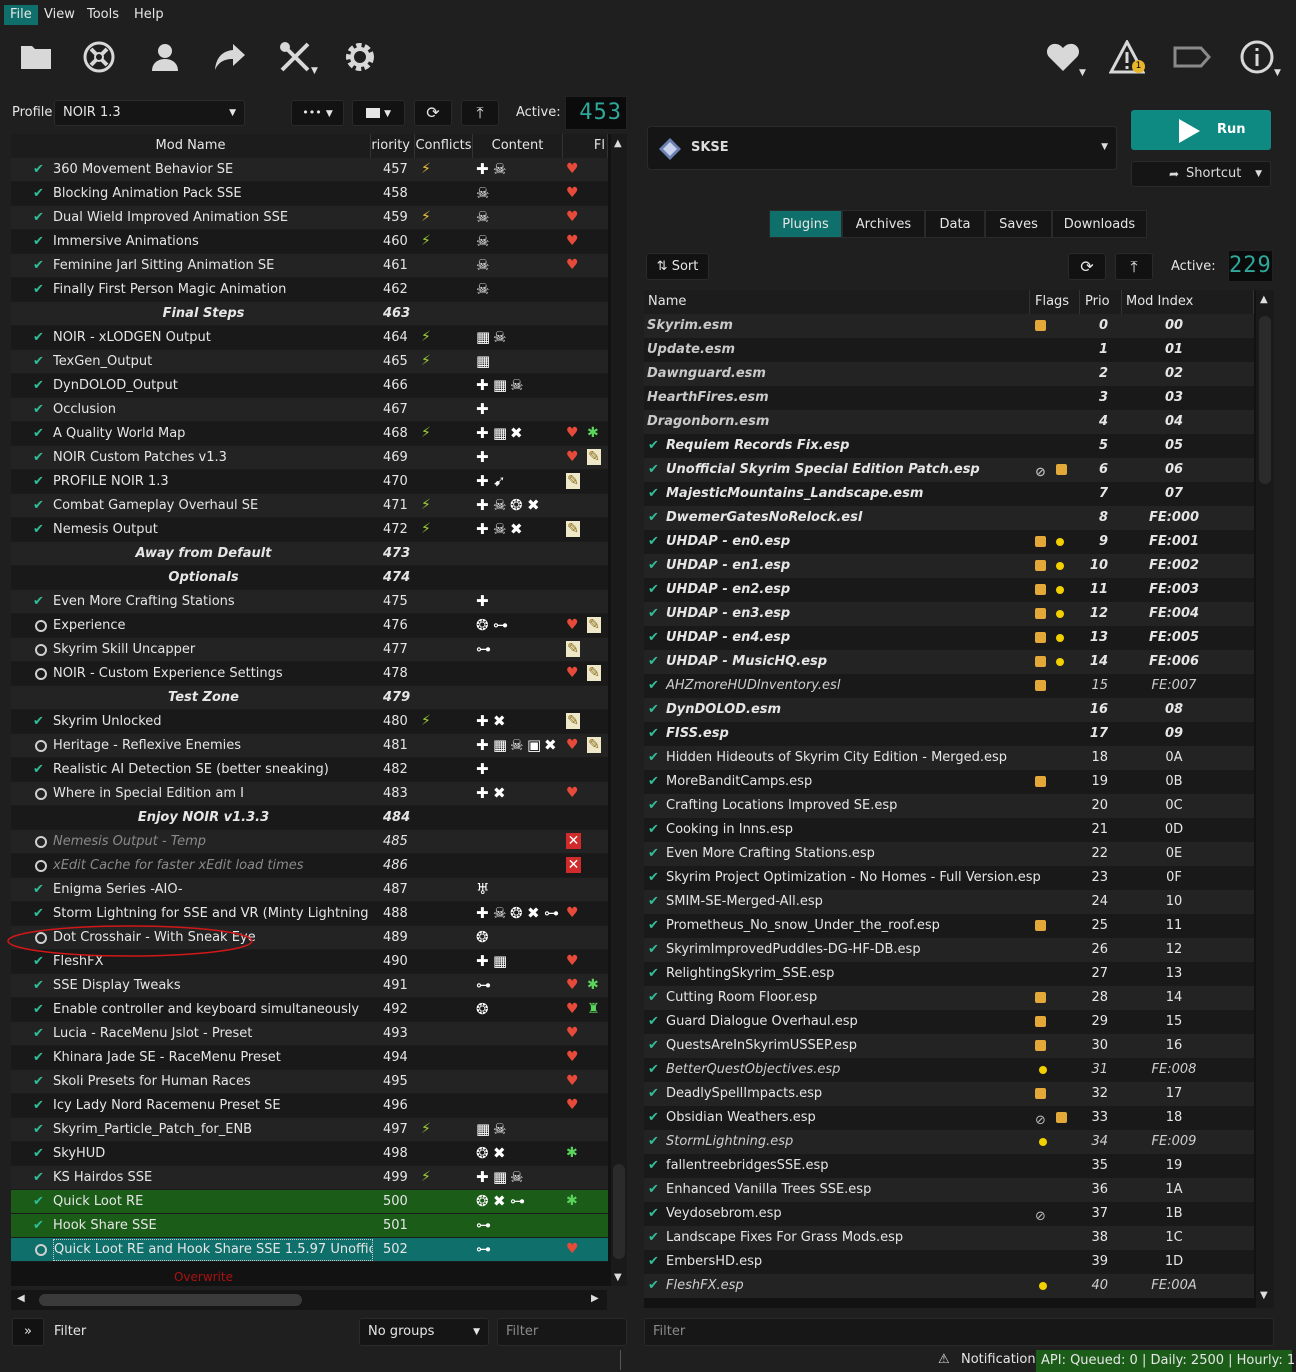 This screenshot has width=1296, height=1372. I want to click on plugin-row: ✔ SkyrimImprovedPuddles-DG-HF-DB.esp 26 12, so click(949, 950).